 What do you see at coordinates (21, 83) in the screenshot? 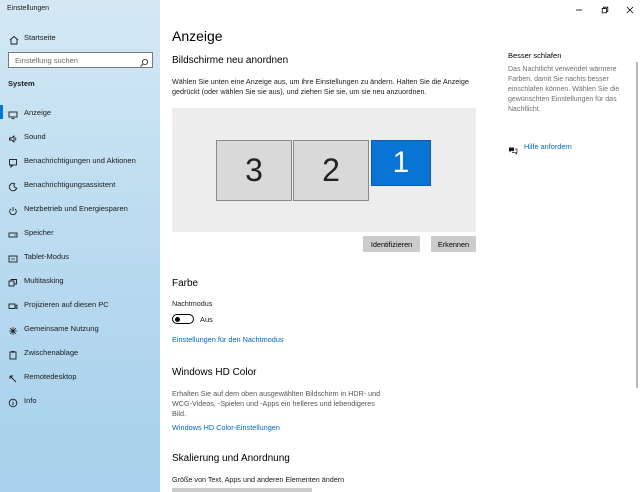
I see `section-heading: System` at bounding box center [21, 83].